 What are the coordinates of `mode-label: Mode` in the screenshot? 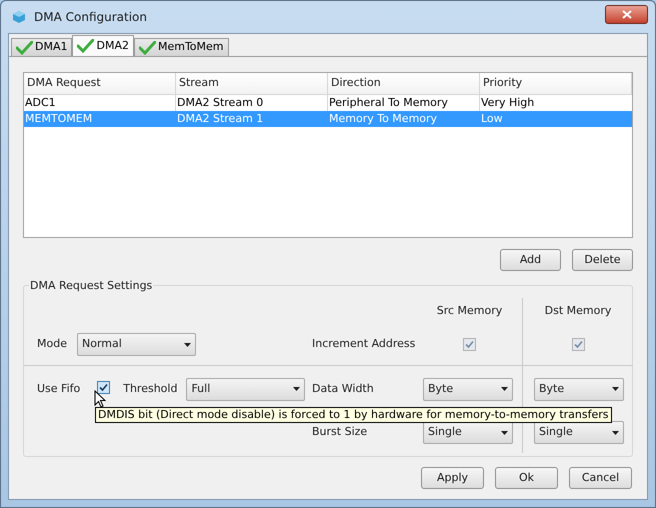 It's located at (52, 344).